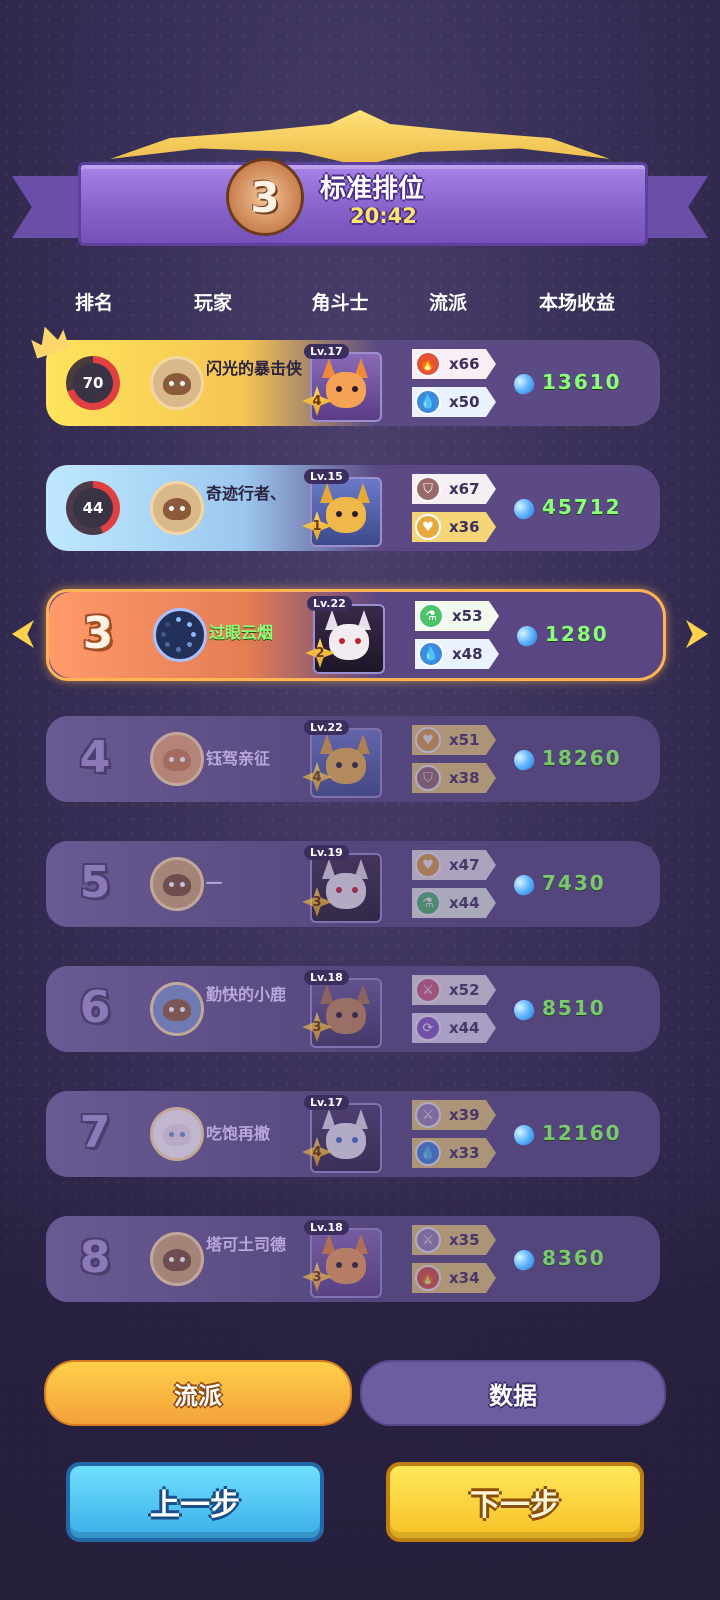 The width and height of the screenshot is (720, 1600). I want to click on ranking-row: 70 闪光的暴击侠 Lv.17 4 🔥 x66 💧 x50 13610, so click(353, 383).